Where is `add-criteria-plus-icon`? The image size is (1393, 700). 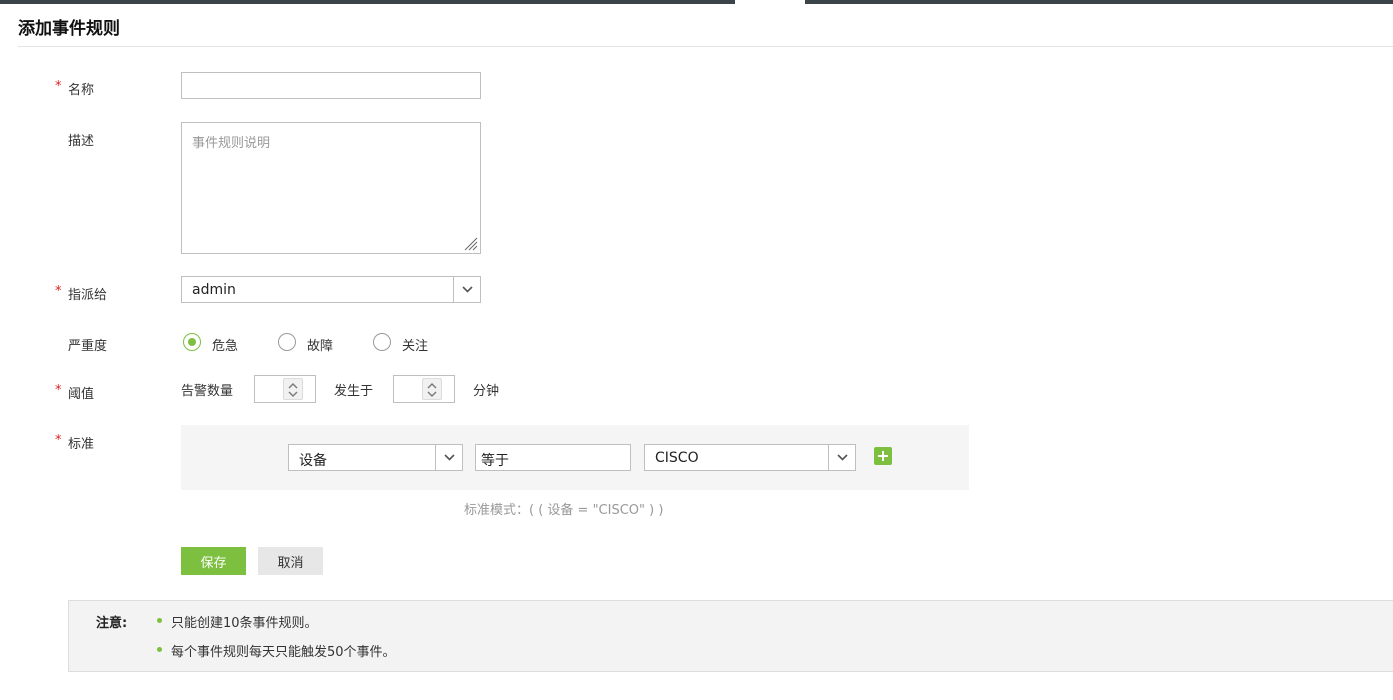 add-criteria-plus-icon is located at coordinates (883, 456).